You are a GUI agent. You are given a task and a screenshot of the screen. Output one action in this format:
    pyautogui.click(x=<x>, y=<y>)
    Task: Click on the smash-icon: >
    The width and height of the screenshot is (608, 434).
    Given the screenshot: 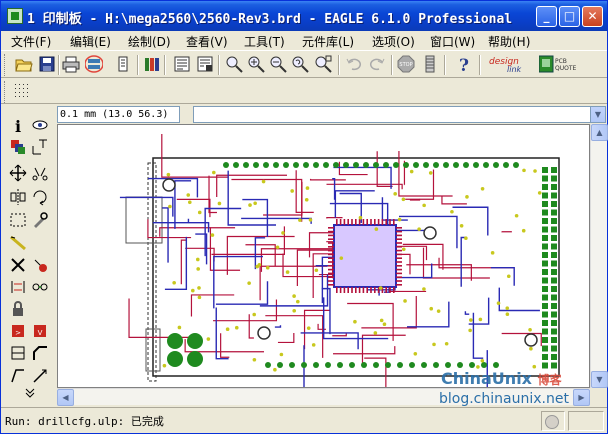 What is the action you would take?
    pyautogui.click(x=18, y=331)
    